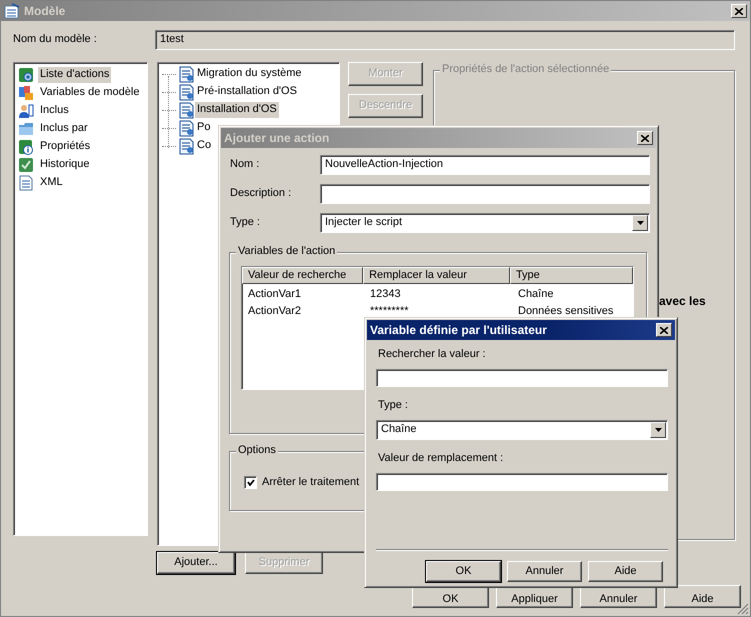 This screenshot has width=751, height=617. I want to click on check-icon, so click(26, 165).